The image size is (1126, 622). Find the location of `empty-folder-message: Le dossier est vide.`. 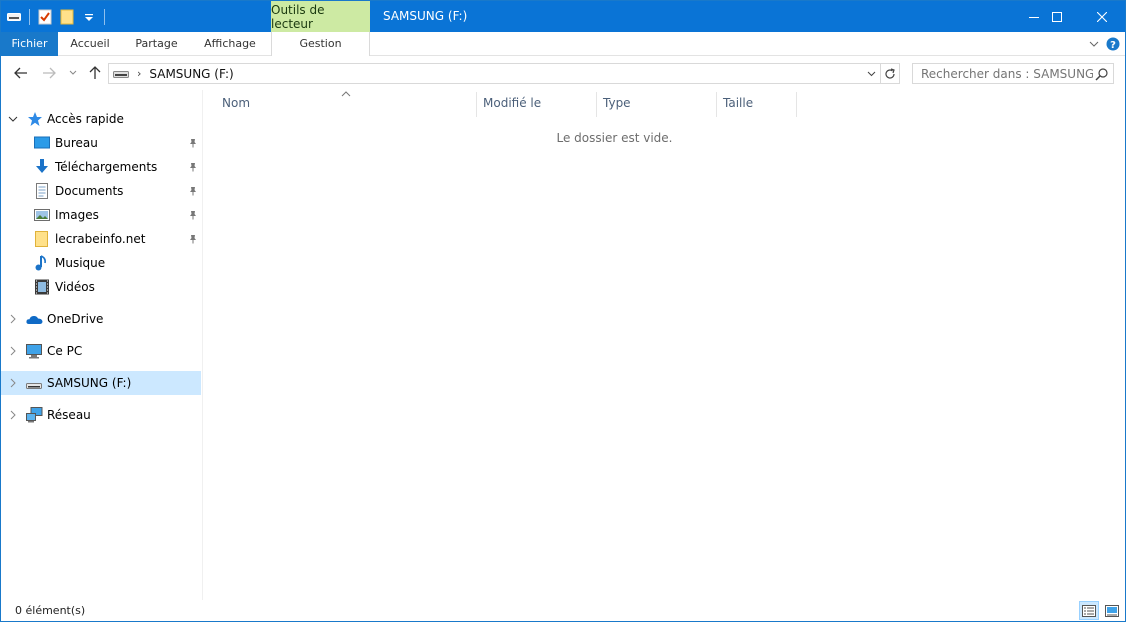

empty-folder-message: Le dossier est vide. is located at coordinates (664, 138).